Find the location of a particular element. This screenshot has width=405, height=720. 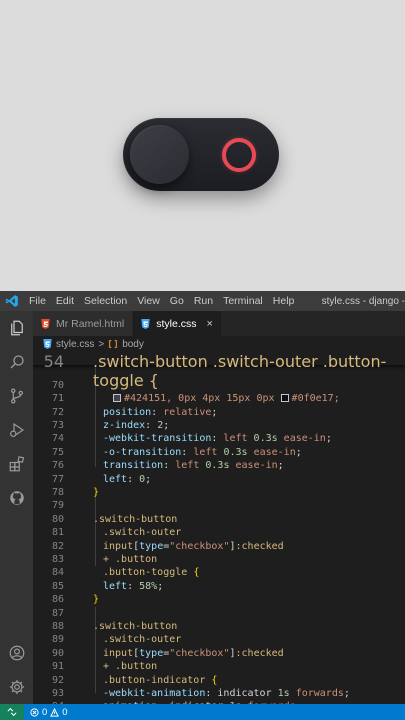

menu-file: File is located at coordinates (37, 301).